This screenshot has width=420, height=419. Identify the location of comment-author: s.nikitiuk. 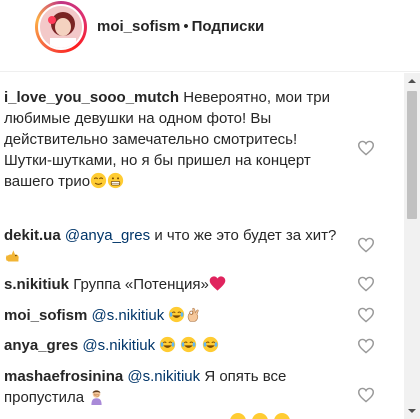
(36, 284).